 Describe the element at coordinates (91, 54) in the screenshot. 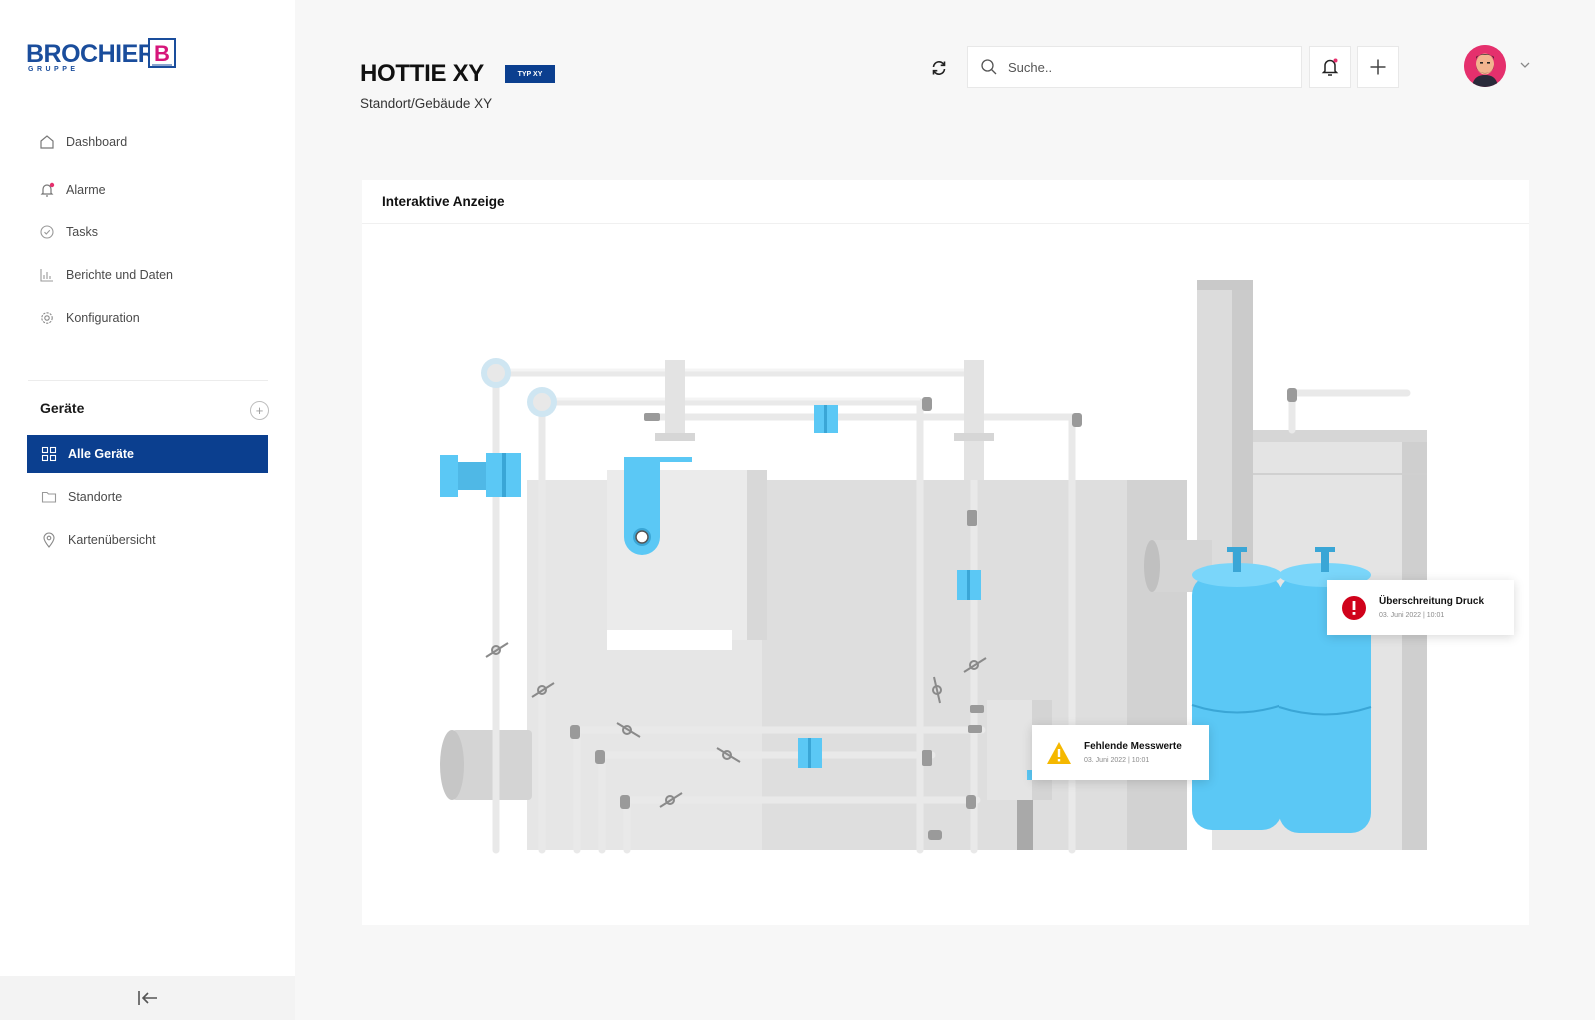

I see `brand-name: BROCHIER` at that location.